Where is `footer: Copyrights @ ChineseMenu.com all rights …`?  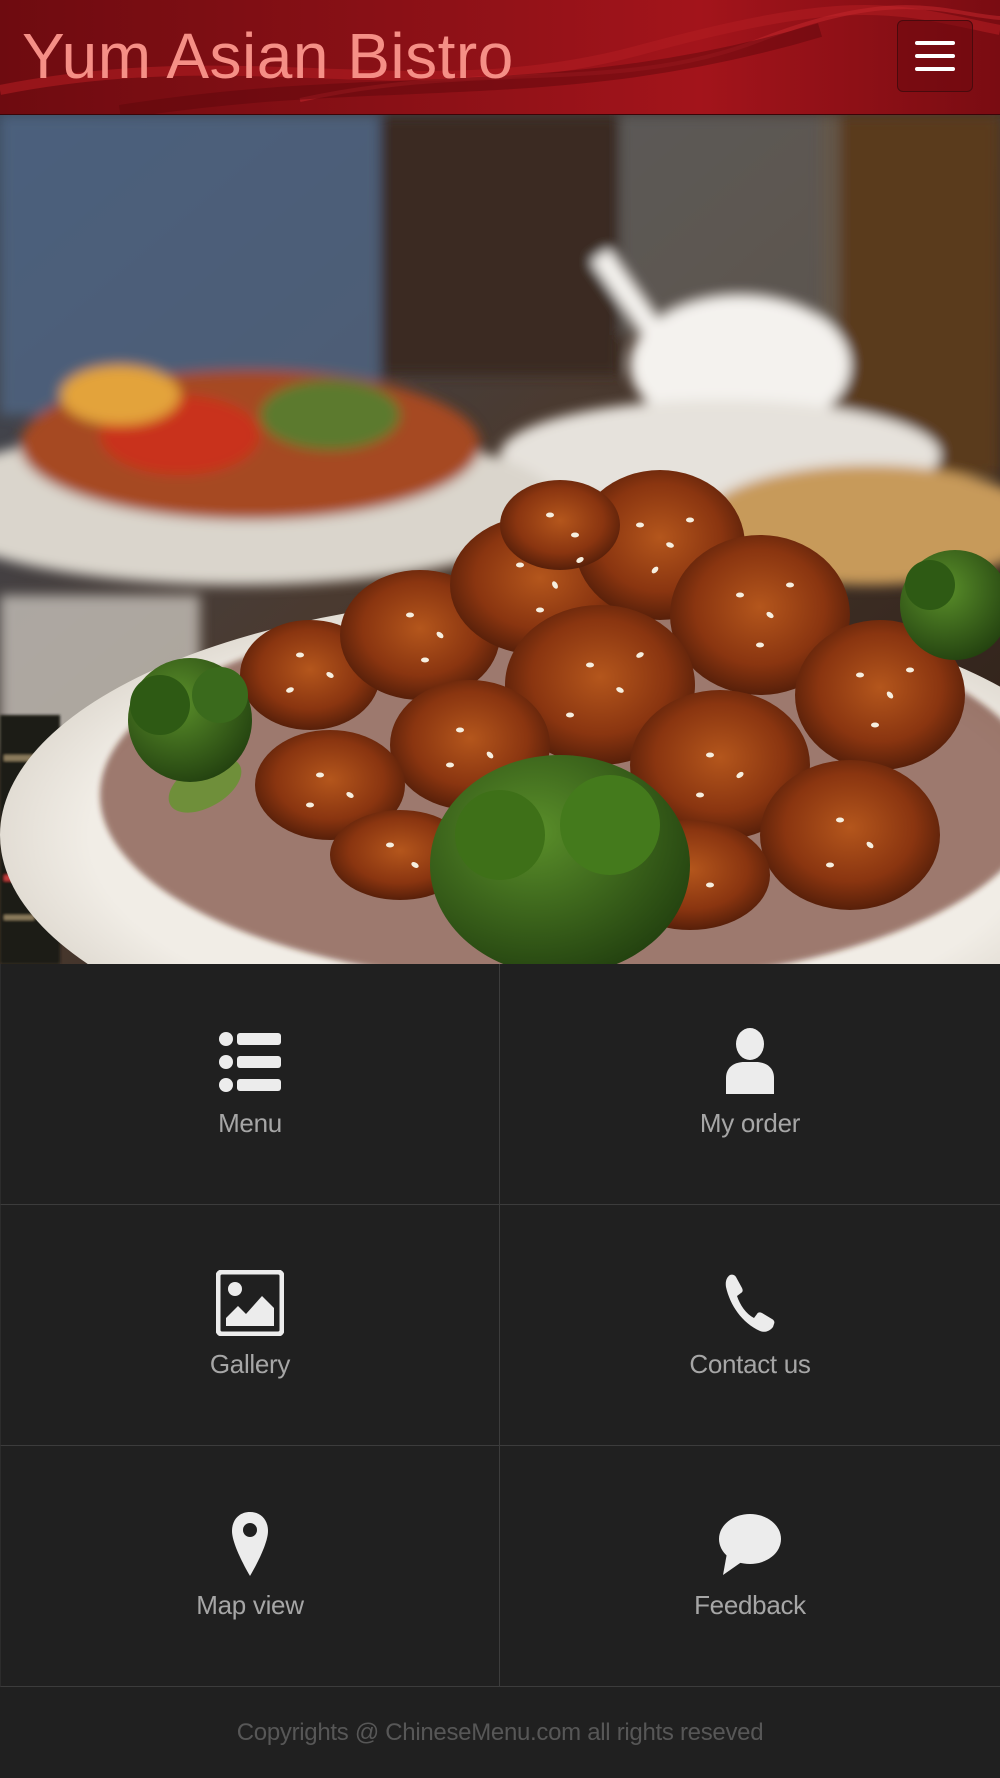 footer: Copyrights @ ChineseMenu.com all rights … is located at coordinates (500, 1732).